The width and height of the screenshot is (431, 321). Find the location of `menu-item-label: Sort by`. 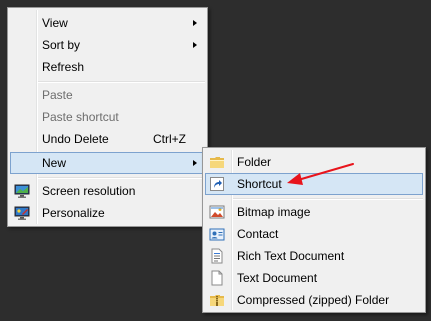

menu-item-label: Sort by is located at coordinates (61, 45).